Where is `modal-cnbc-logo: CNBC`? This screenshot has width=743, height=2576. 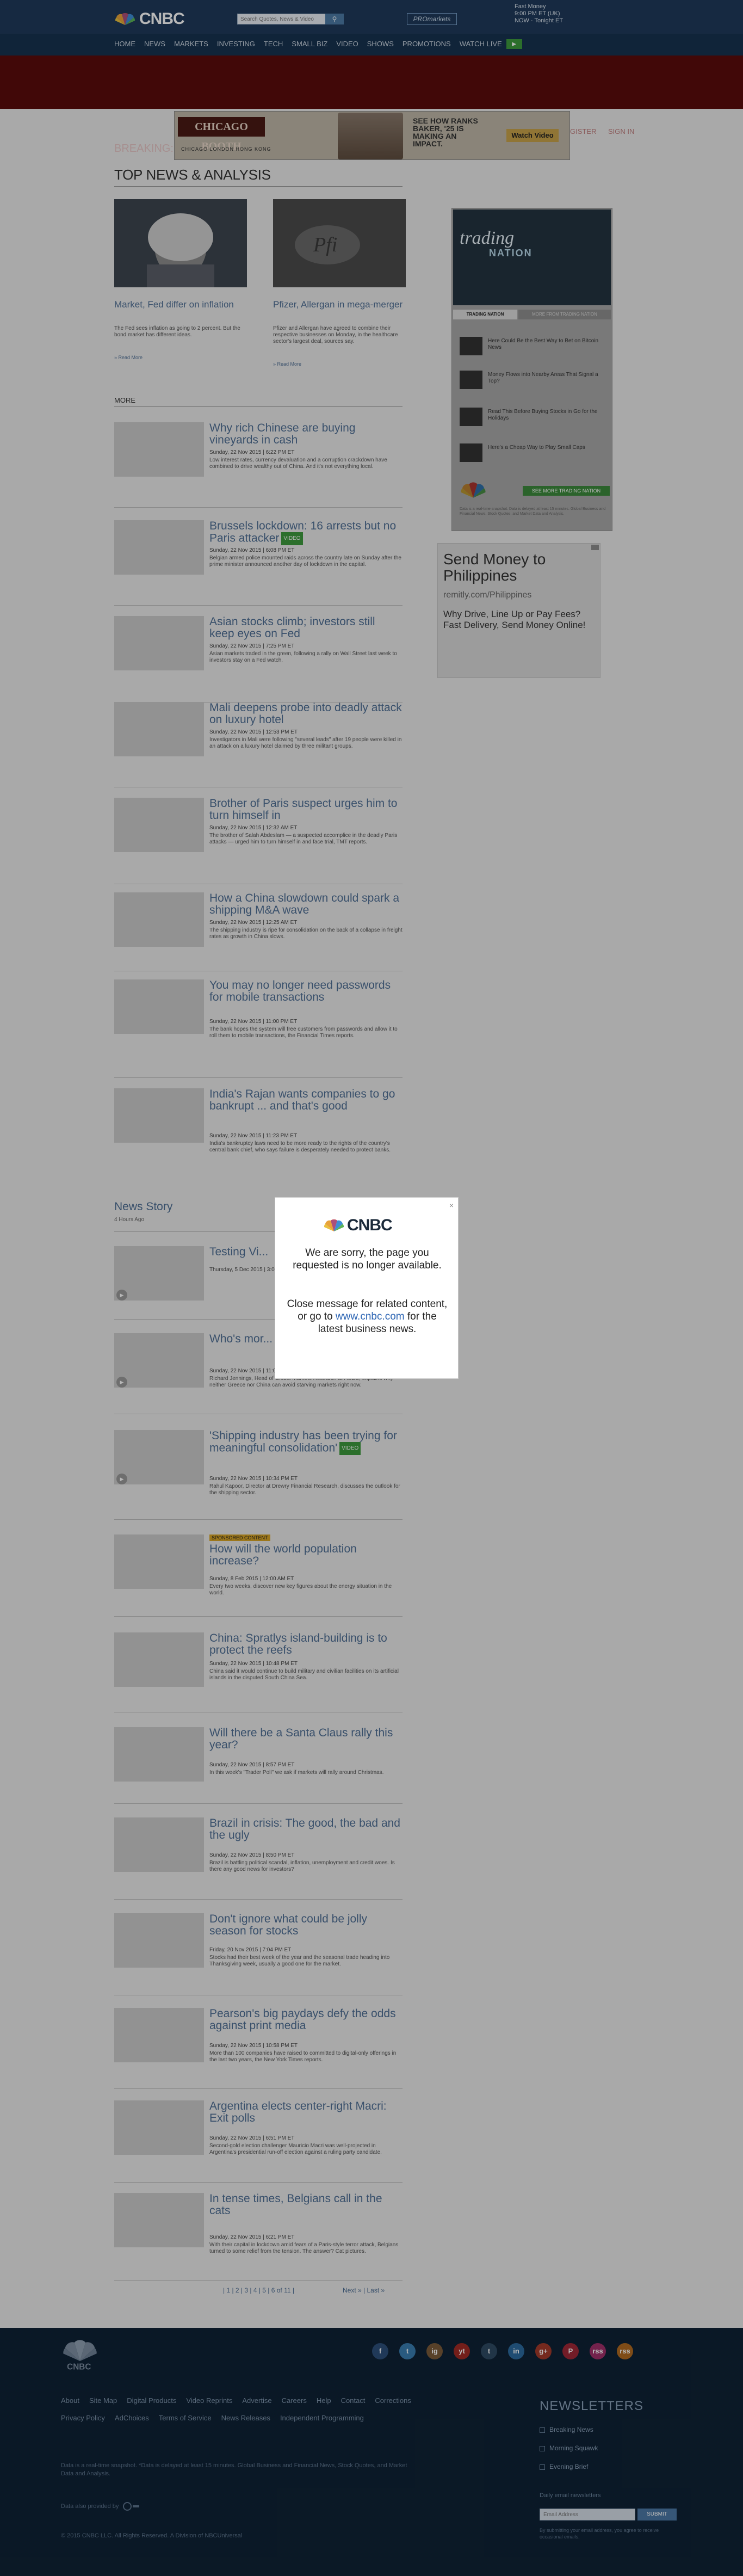
modal-cnbc-logo: CNBC is located at coordinates (358, 1225).